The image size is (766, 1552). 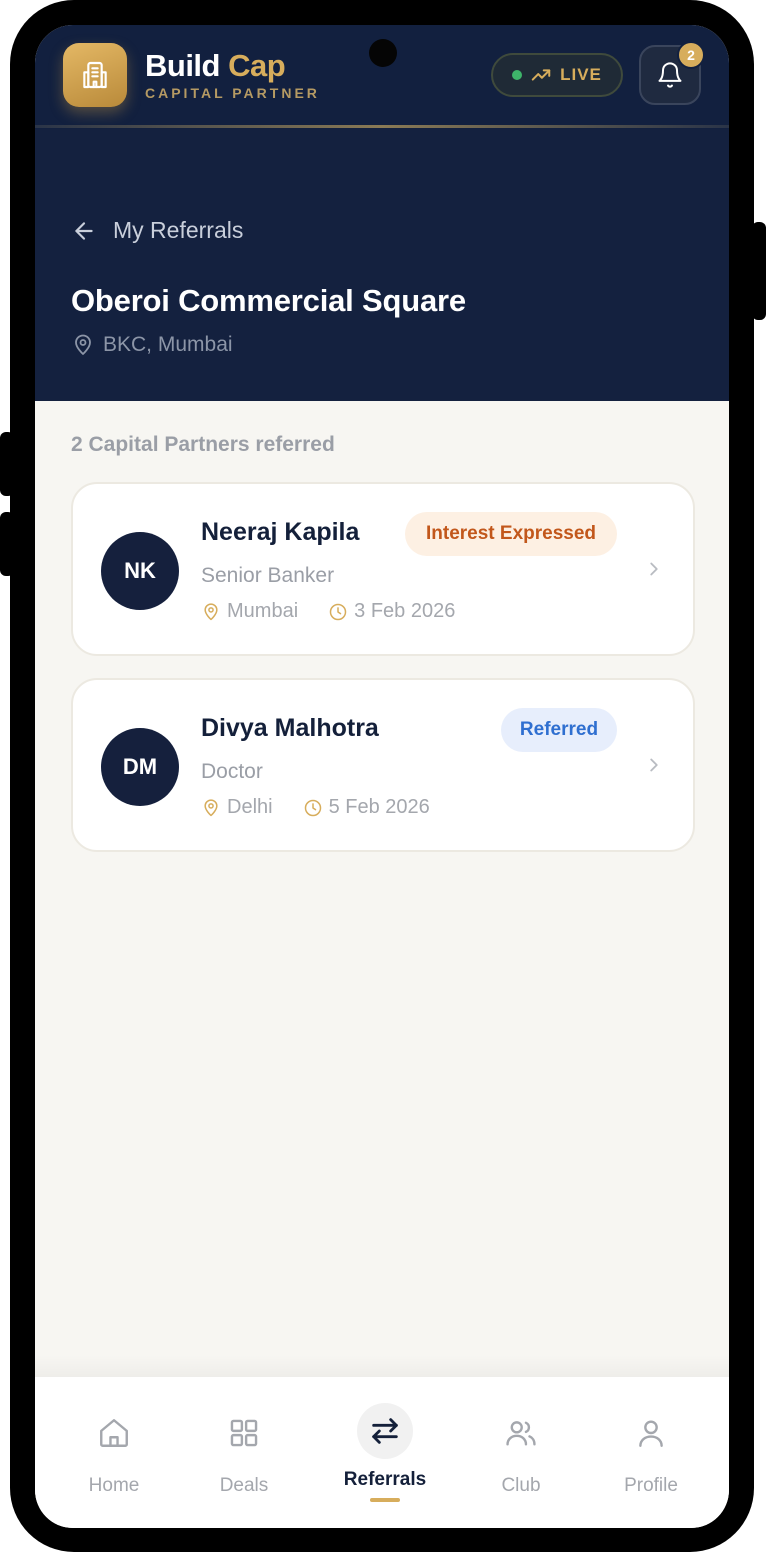 What do you see at coordinates (203, 444) in the screenshot?
I see `referral-count: 2 Capital Partners referred` at bounding box center [203, 444].